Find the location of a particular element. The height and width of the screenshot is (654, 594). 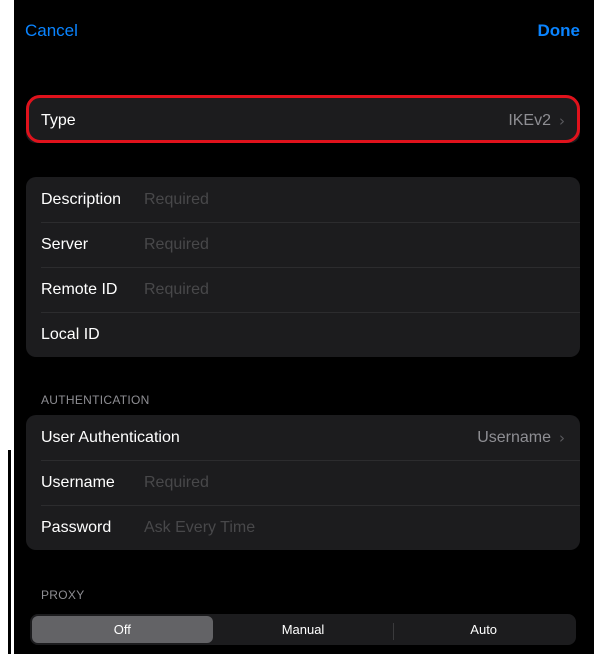

username-field: Required is located at coordinates (176, 483).